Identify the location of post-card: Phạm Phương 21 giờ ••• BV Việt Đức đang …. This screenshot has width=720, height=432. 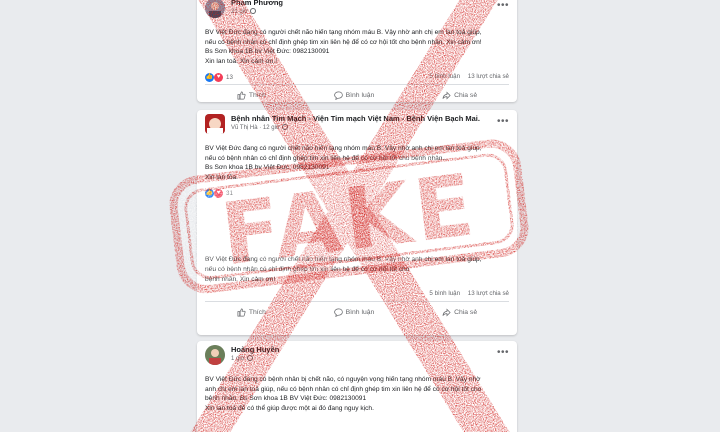
(357, 51).